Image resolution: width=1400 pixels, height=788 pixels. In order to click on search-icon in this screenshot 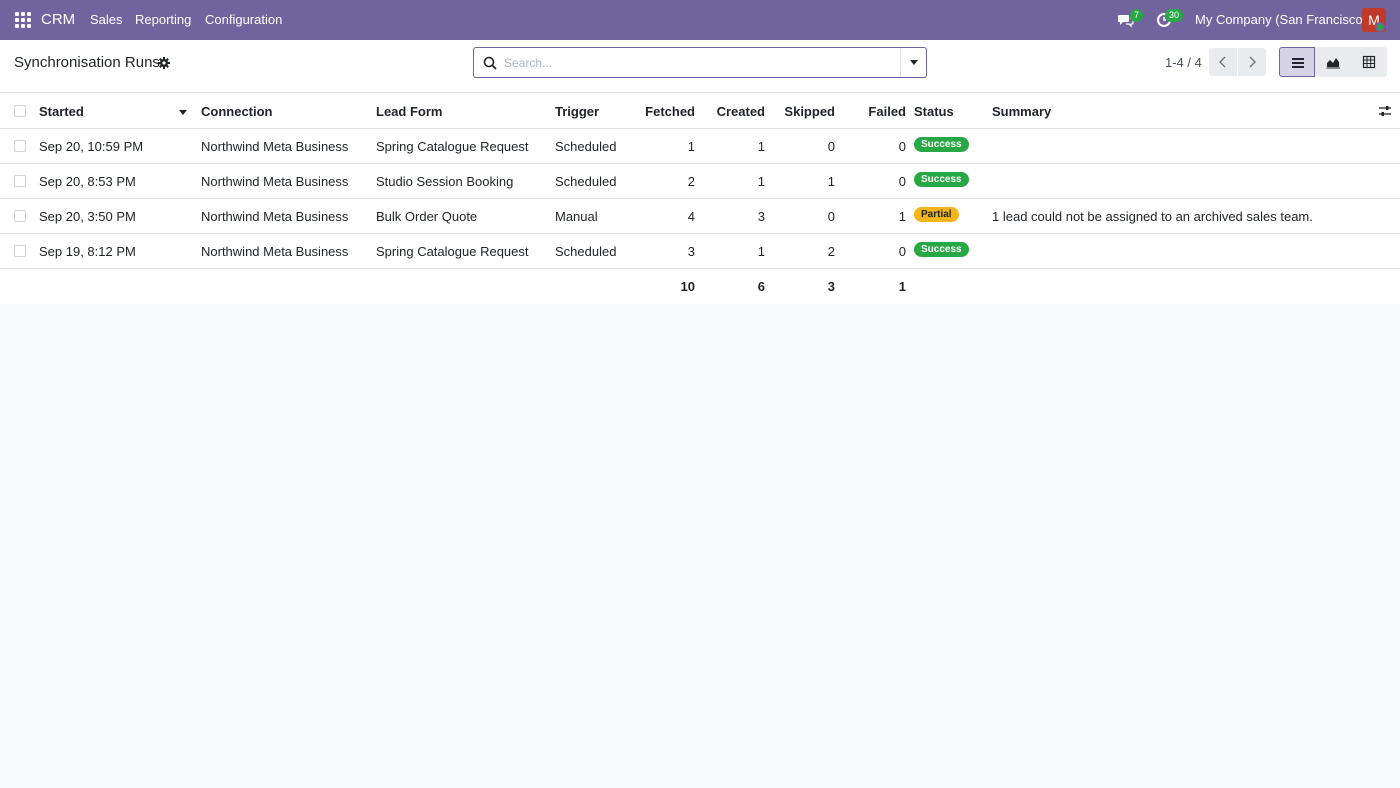, I will do `click(490, 63)`.